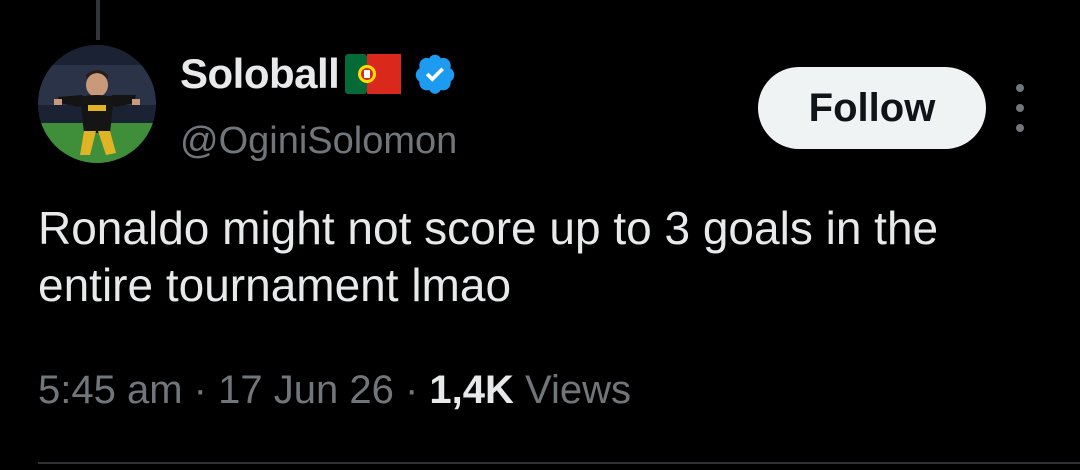 The width and height of the screenshot is (1080, 470). Describe the element at coordinates (373, 74) in the screenshot. I see `portugal-flag-icon` at that location.